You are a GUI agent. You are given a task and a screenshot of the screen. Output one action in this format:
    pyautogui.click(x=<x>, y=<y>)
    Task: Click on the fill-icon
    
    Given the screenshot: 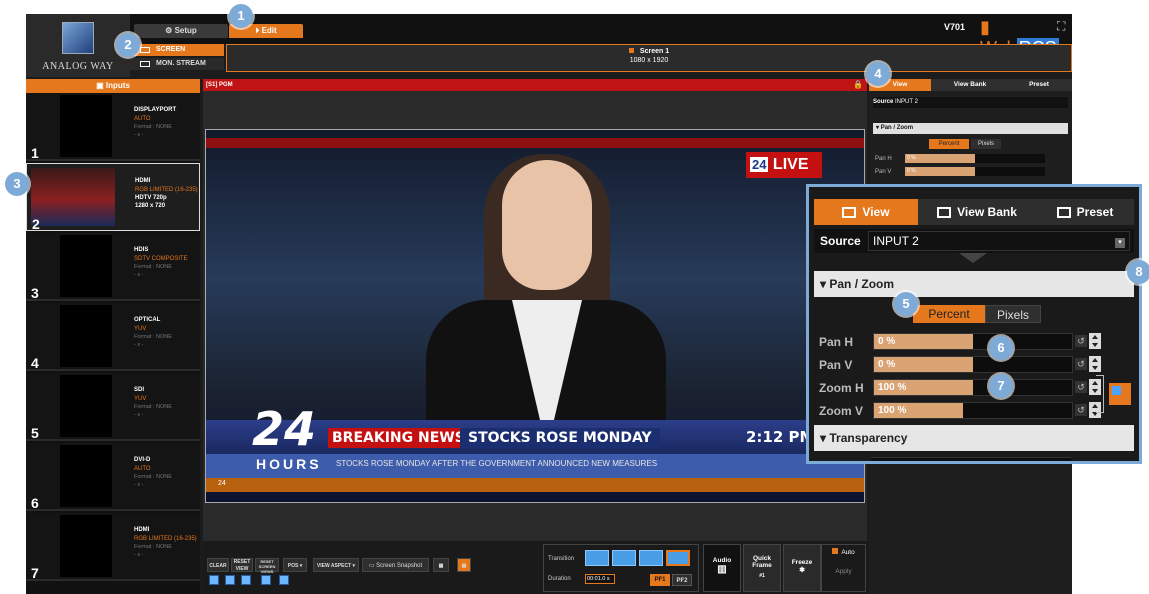 What is the action you would take?
    pyautogui.click(x=284, y=580)
    